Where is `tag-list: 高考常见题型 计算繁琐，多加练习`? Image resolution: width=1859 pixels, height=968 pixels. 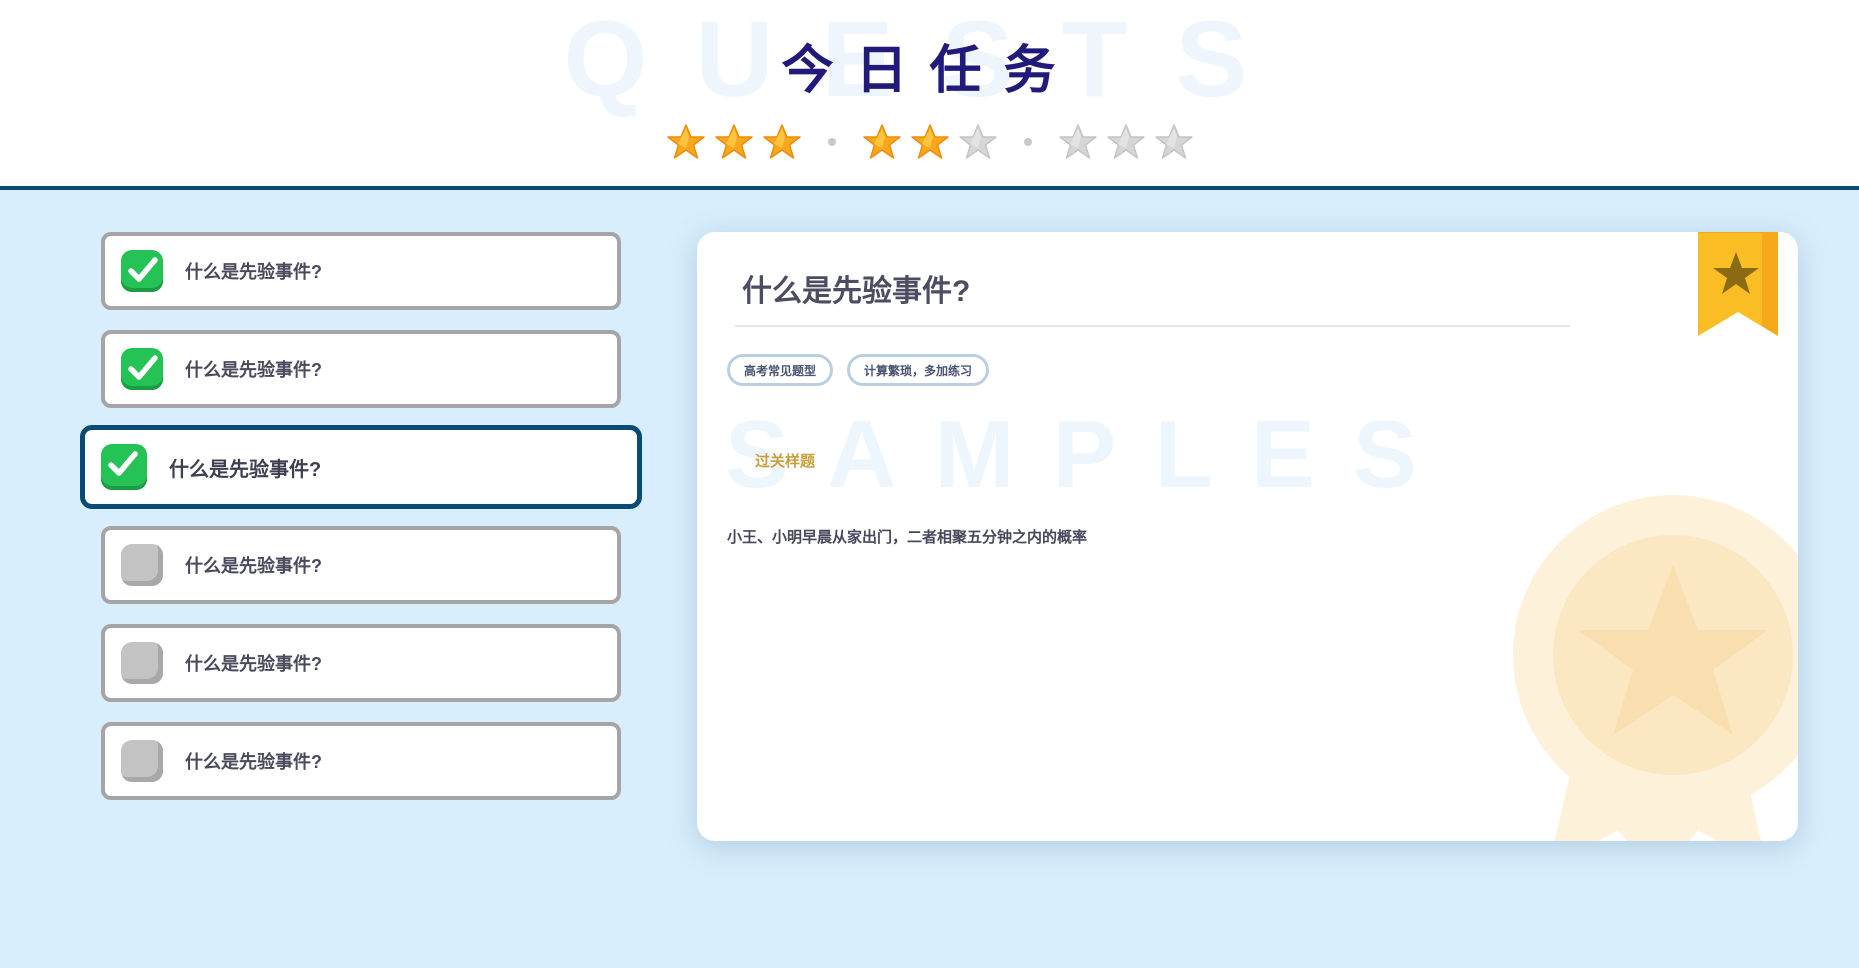 tag-list: 高考常见题型 计算繁琐，多加练习 is located at coordinates (865, 370).